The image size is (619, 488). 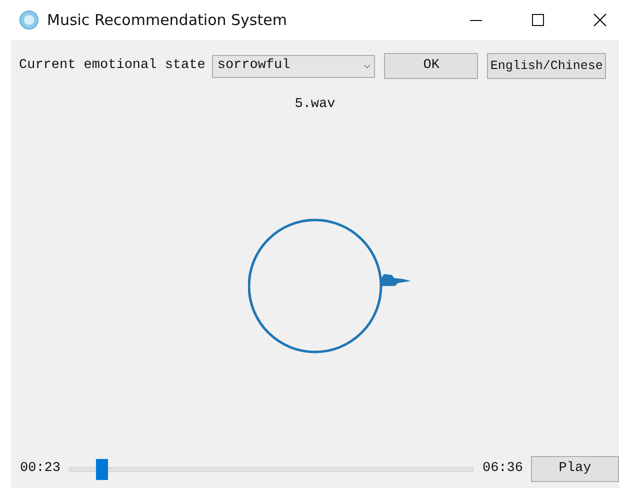 I want to click on seek-slider, so click(x=102, y=469).